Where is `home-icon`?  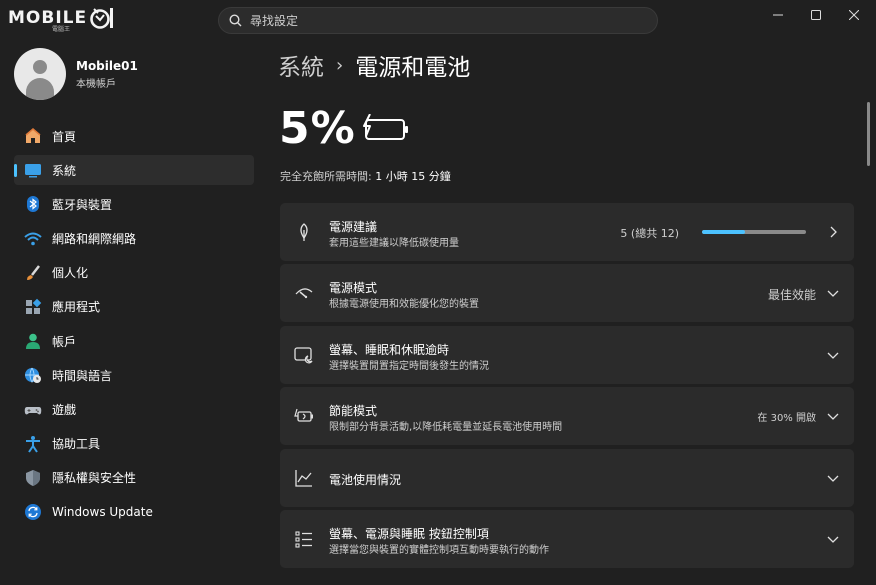
home-icon is located at coordinates (33, 136).